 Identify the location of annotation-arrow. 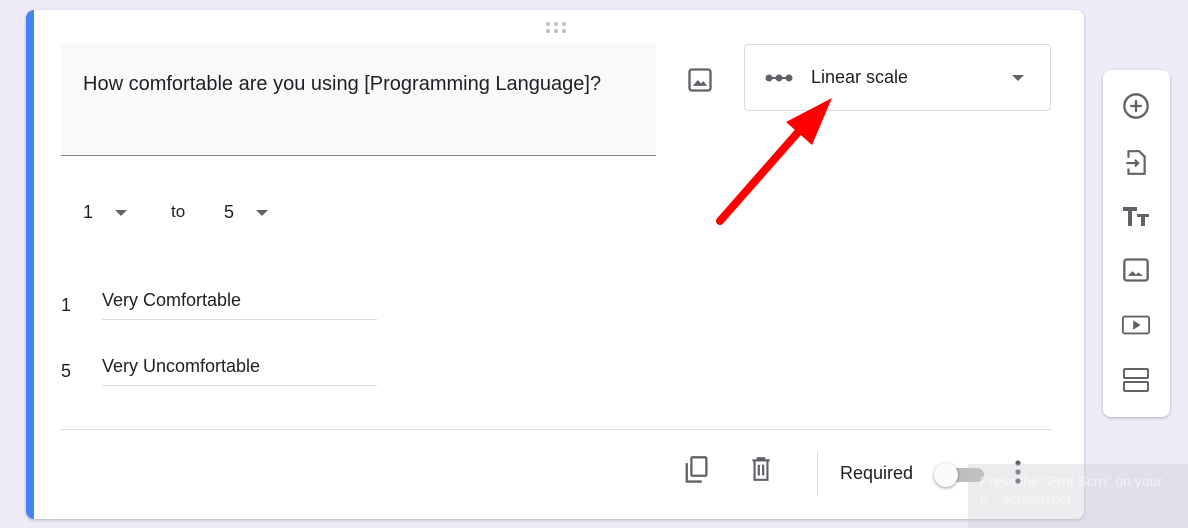
(774, 161).